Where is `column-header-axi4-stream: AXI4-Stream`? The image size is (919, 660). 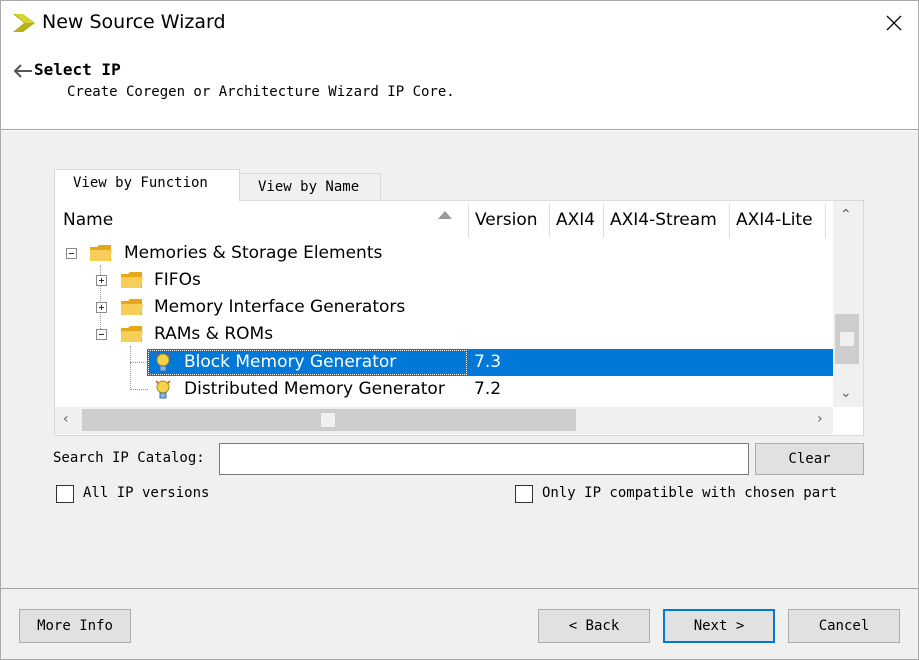
column-header-axi4-stream: AXI4-Stream is located at coordinates (669, 220).